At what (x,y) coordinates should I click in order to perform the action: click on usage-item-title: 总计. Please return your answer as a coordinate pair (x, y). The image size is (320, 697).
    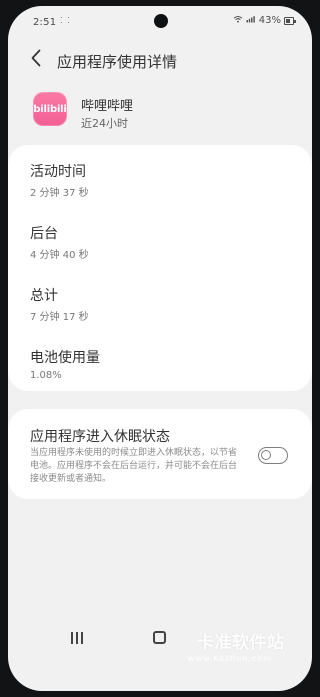
    Looking at the image, I should click on (44, 296).